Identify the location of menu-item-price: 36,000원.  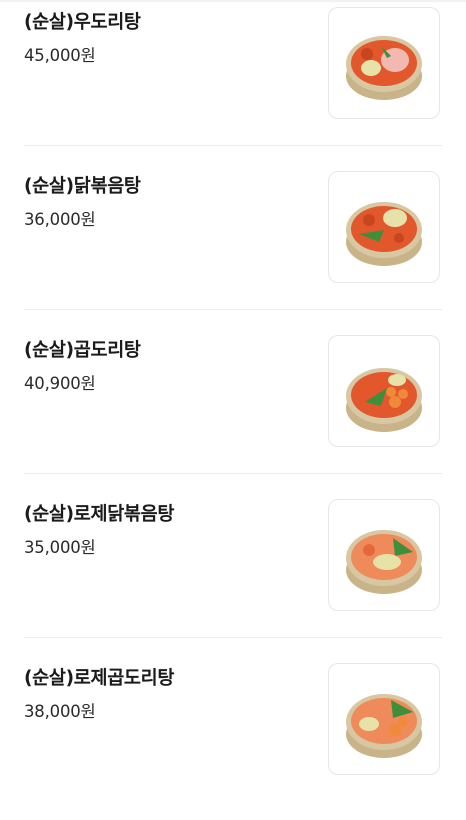
(60, 219).